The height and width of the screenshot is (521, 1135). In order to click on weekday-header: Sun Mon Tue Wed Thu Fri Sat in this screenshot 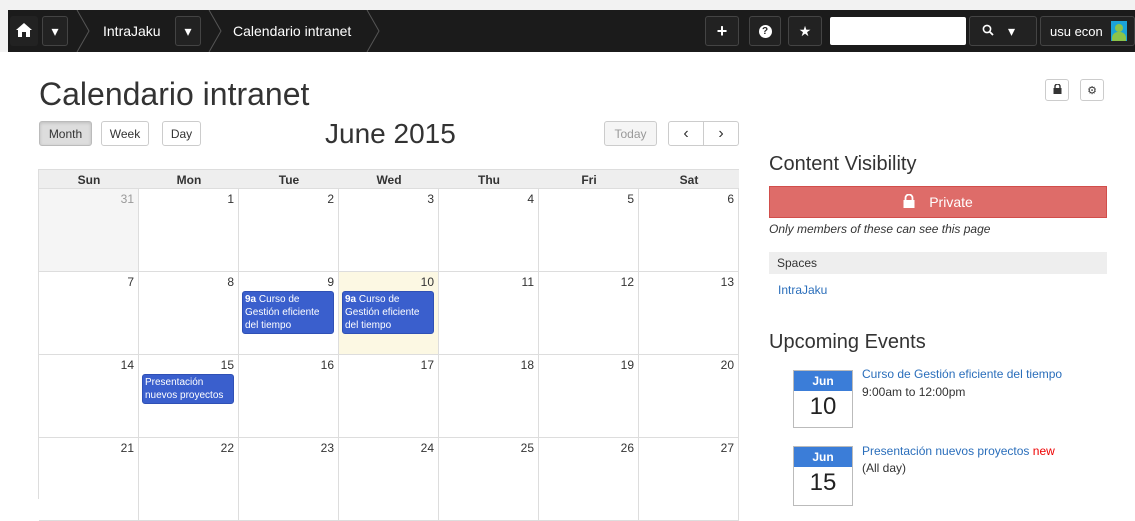, I will do `click(389, 179)`.